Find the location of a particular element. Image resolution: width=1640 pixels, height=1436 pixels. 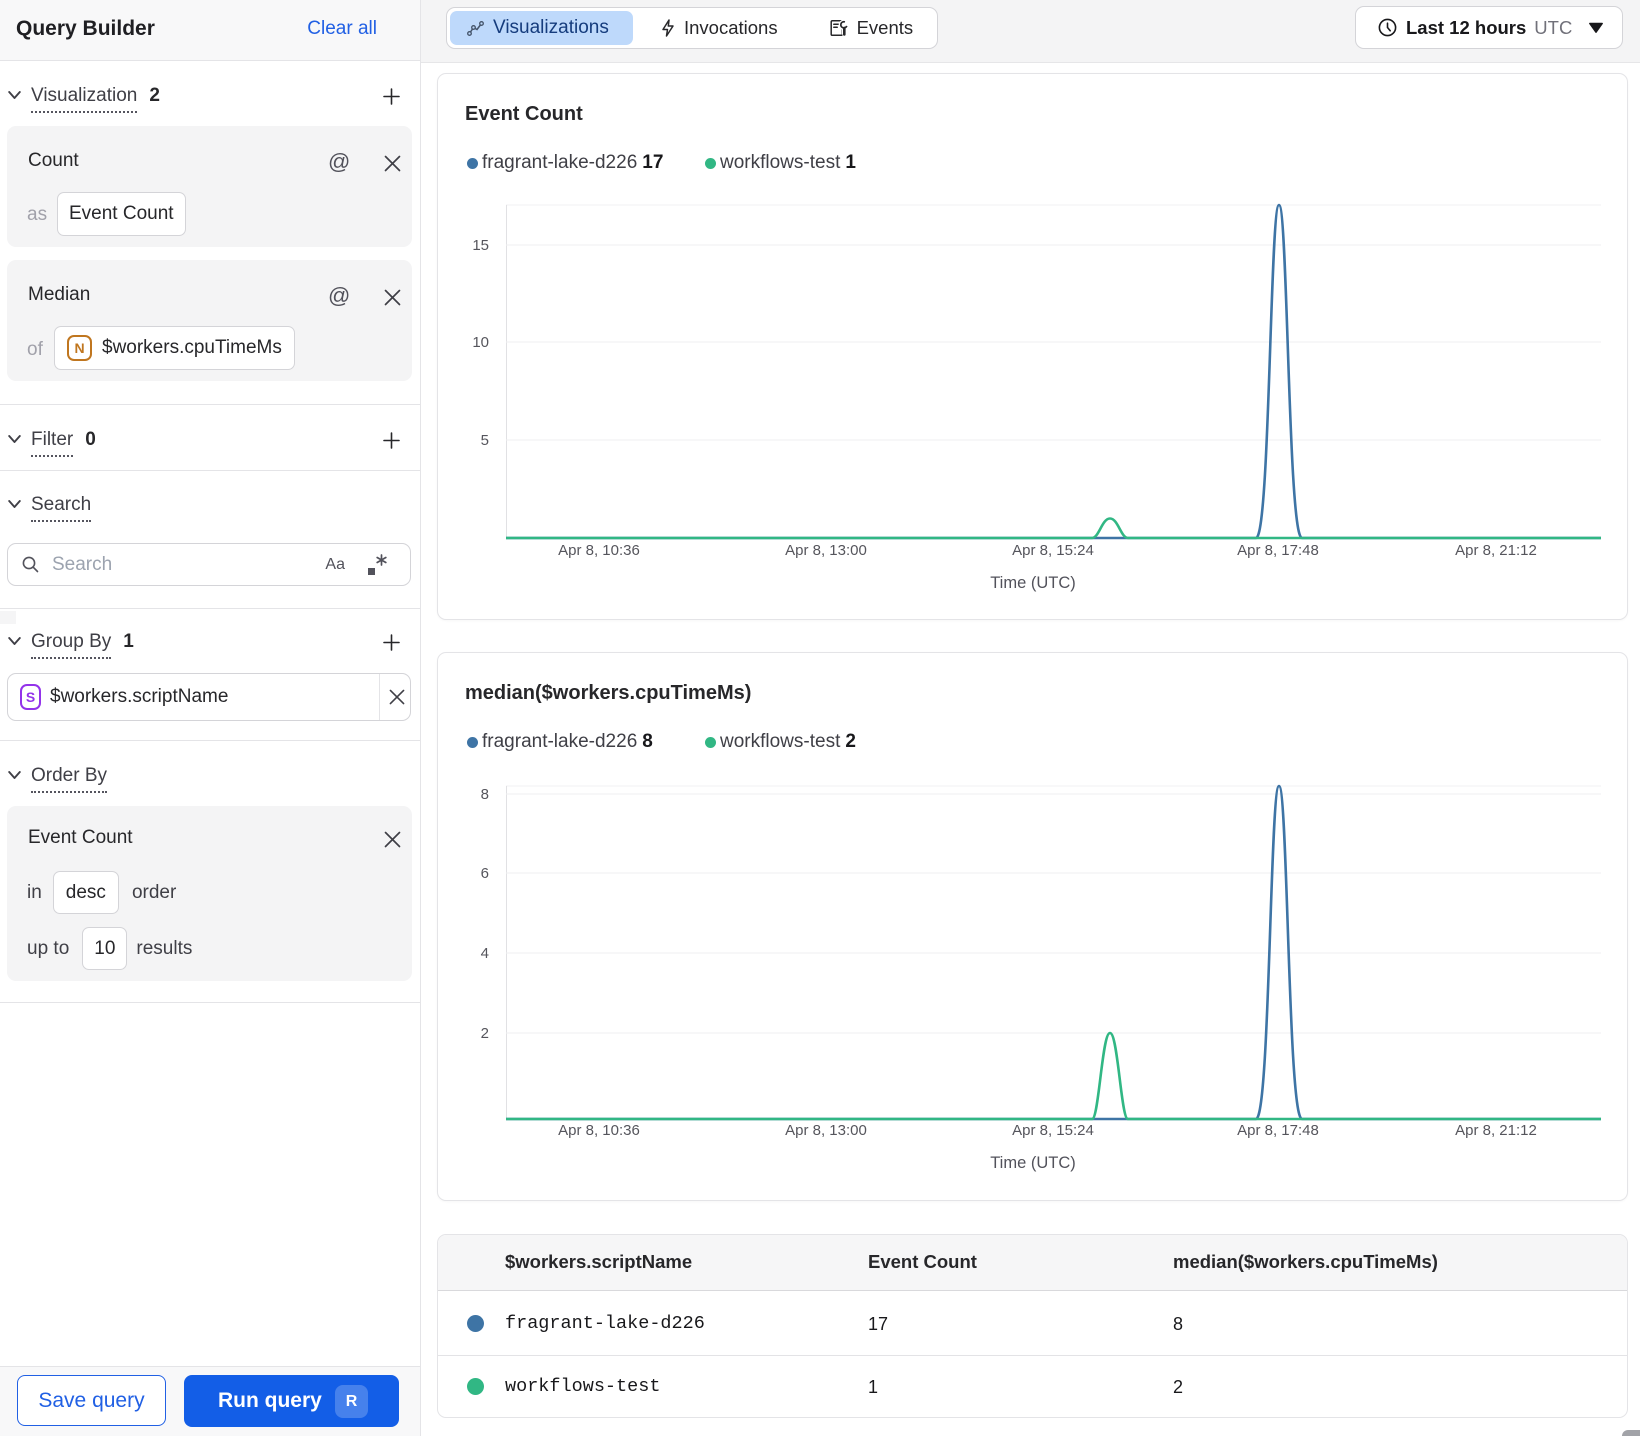

svg-text: 10 is located at coordinates (480, 342).